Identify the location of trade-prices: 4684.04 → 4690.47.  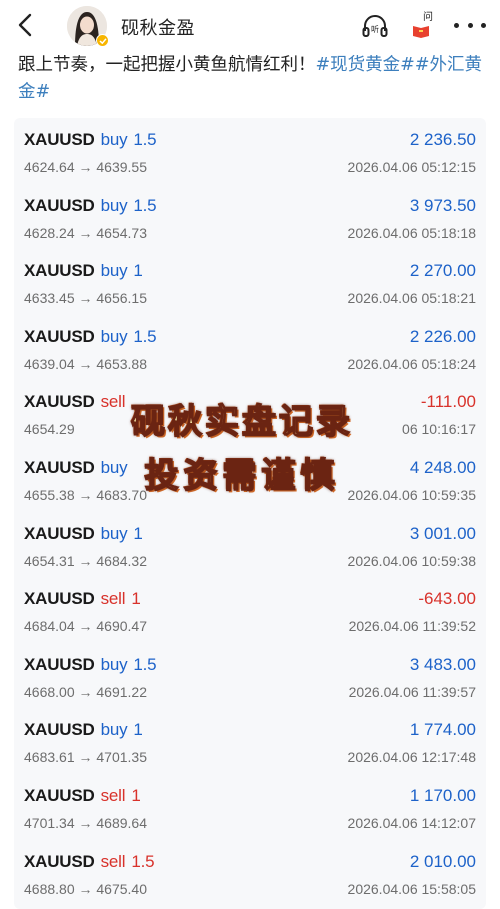
(85, 626).